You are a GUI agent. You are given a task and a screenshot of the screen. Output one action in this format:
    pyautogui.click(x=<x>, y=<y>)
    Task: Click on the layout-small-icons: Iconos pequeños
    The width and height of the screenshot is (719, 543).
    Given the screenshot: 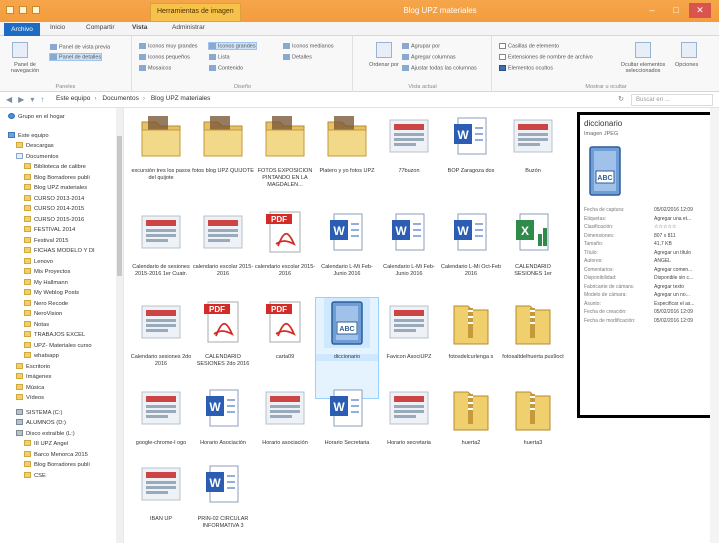 What is the action you would take?
    pyautogui.click(x=164, y=57)
    